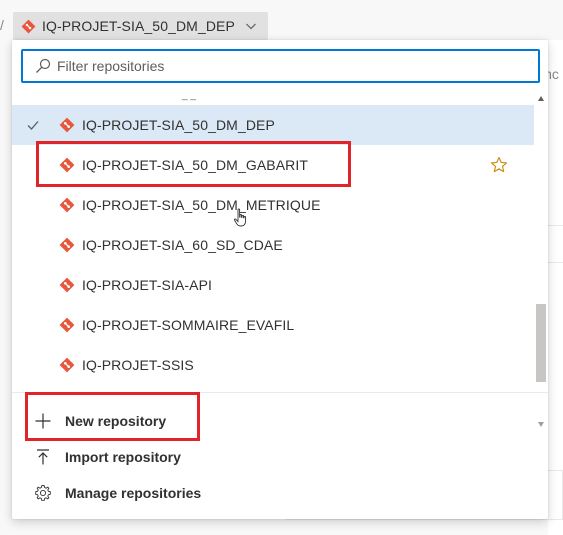 The height and width of the screenshot is (535, 563). What do you see at coordinates (201, 205) in the screenshot?
I see `repo-name: IQ-PROJET-SIA_50_DM_METRIQUE` at bounding box center [201, 205].